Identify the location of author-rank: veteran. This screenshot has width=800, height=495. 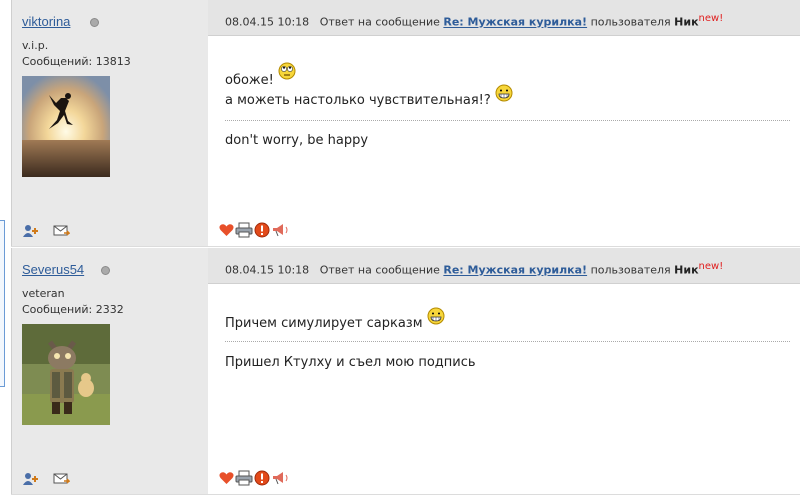
(43, 293).